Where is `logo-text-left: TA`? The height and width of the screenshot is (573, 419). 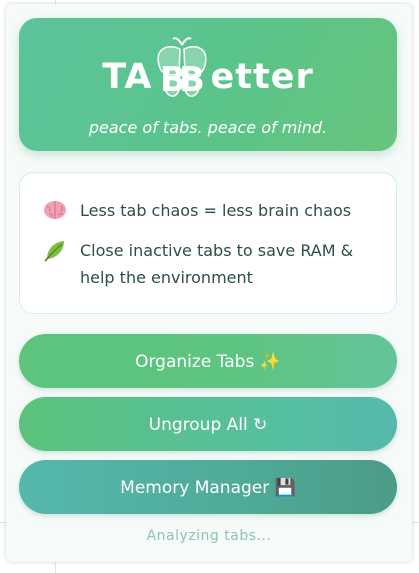
logo-text-left: TA is located at coordinates (127, 77).